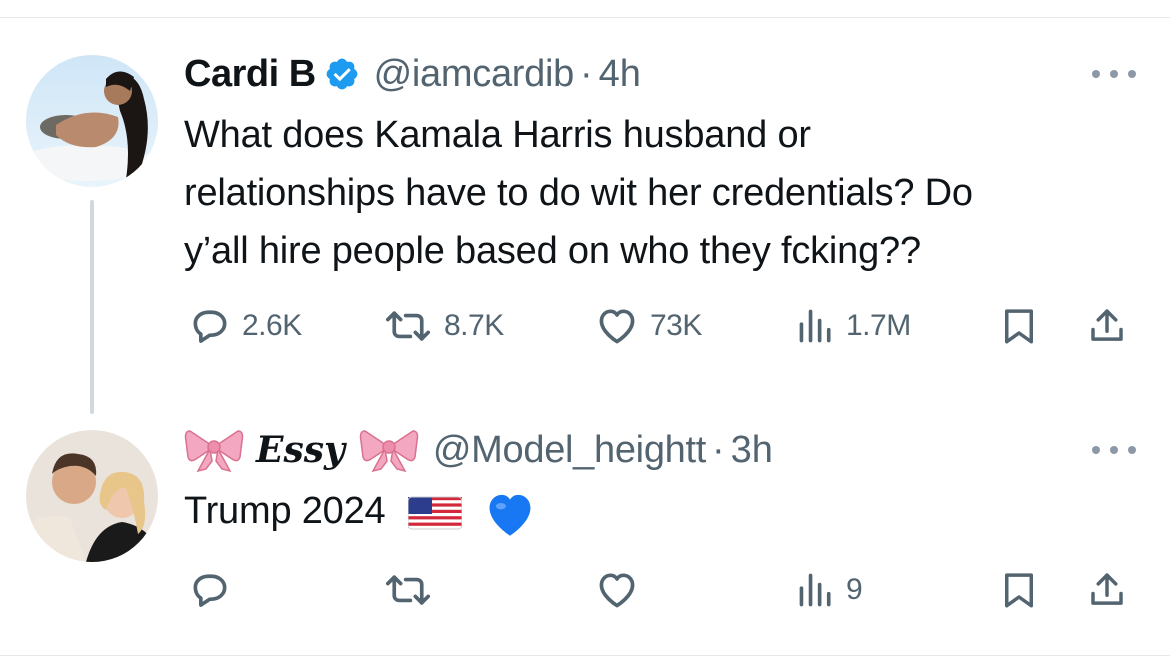  I want to click on like-button, so click(617, 590).